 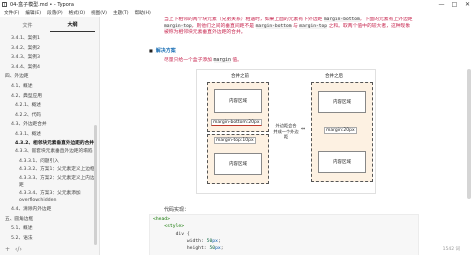 I want to click on outline-item: 4.3.1、概述, so click(x=49, y=135).